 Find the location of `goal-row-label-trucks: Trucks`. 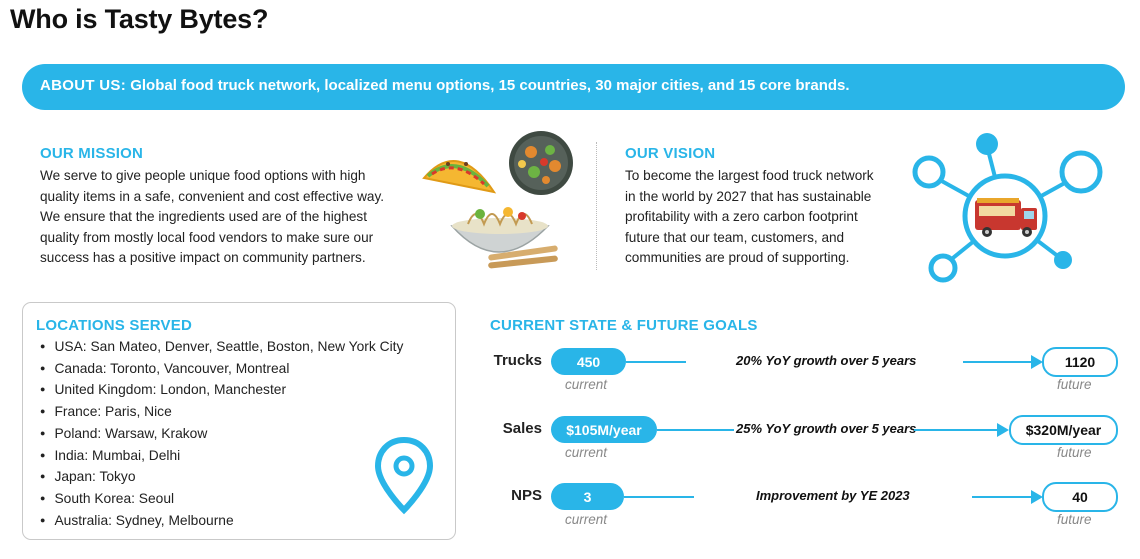

goal-row-label-trucks: Trucks is located at coordinates (517, 360).